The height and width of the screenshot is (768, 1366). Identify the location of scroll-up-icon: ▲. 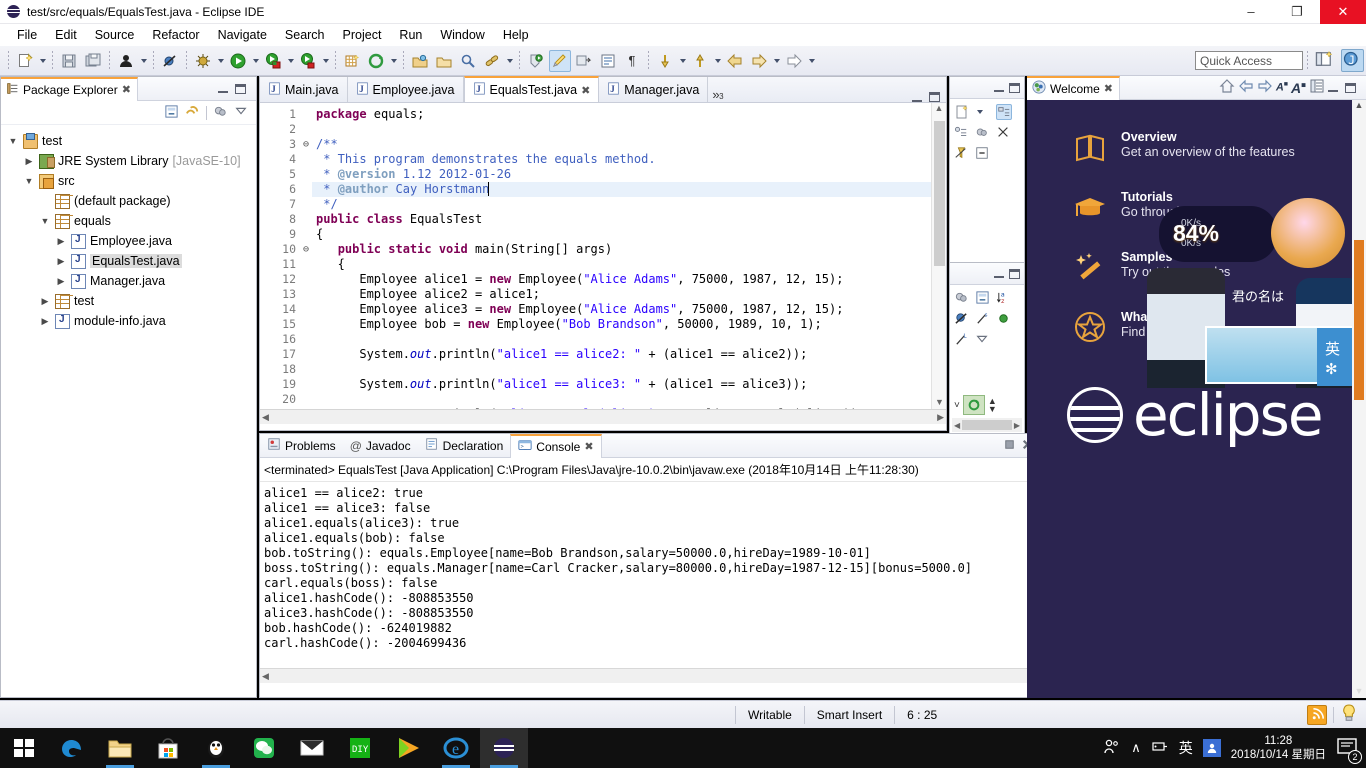
(1359, 105).